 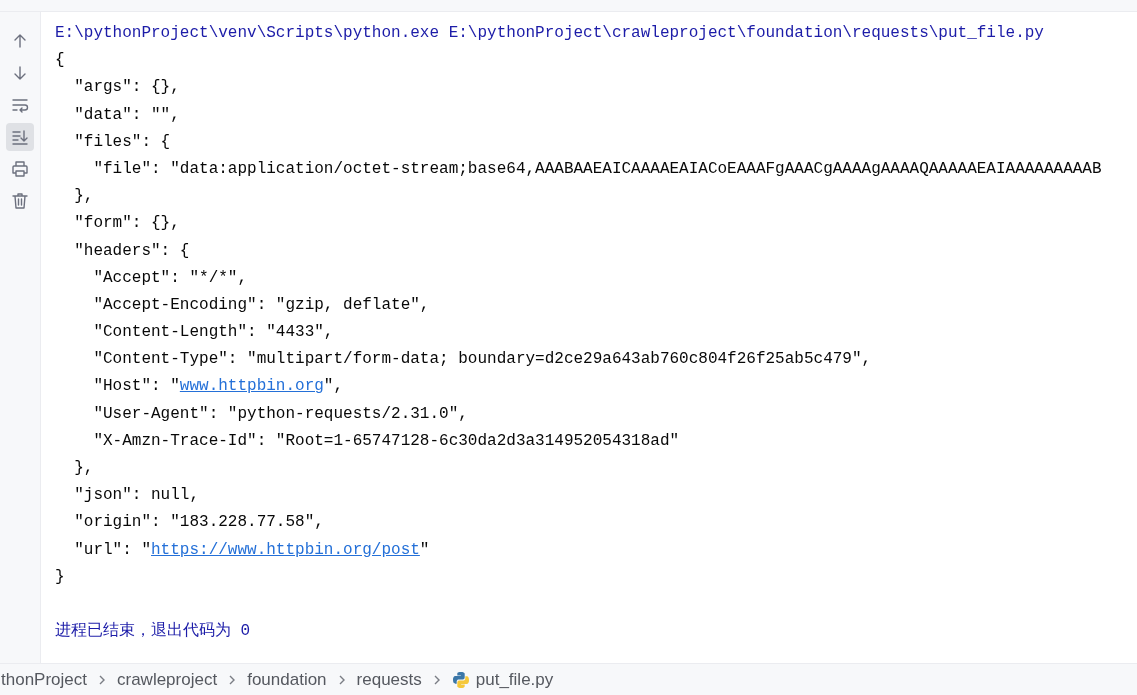 What do you see at coordinates (126, 114) in the screenshot?
I see `console-text: "data": "",` at bounding box center [126, 114].